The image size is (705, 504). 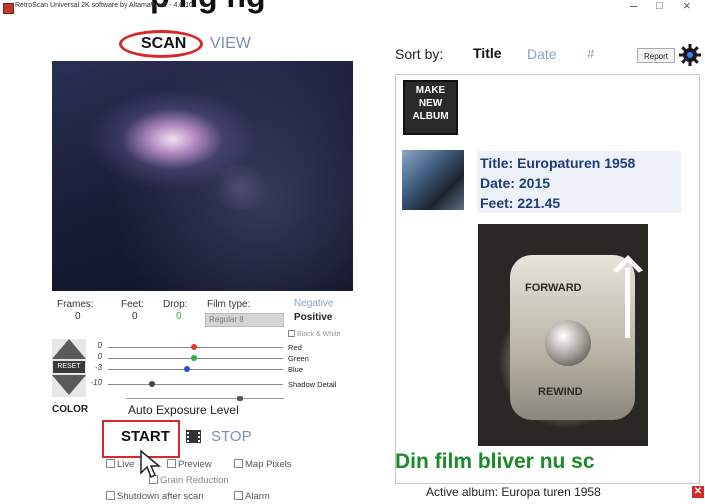 I want to click on positive-option: Positive, so click(x=313, y=317).